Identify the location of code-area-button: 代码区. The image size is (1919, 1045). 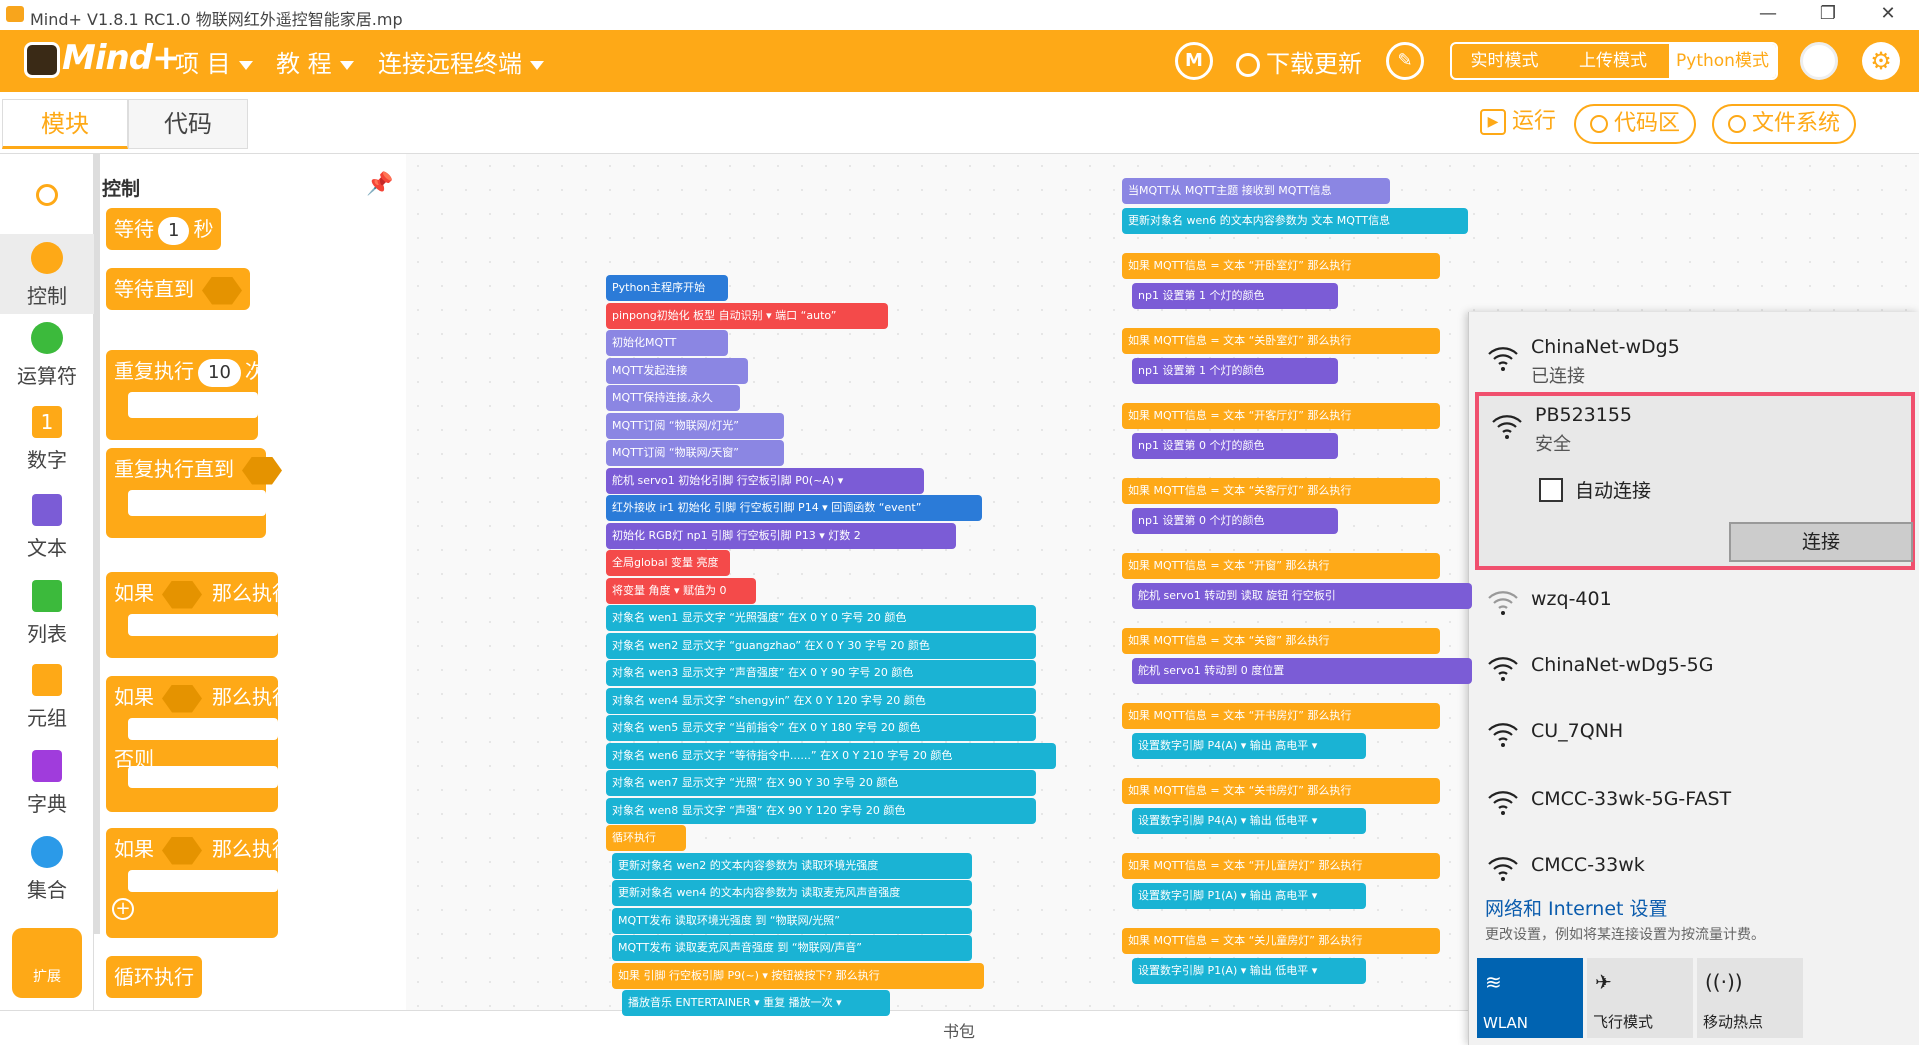
(1635, 124).